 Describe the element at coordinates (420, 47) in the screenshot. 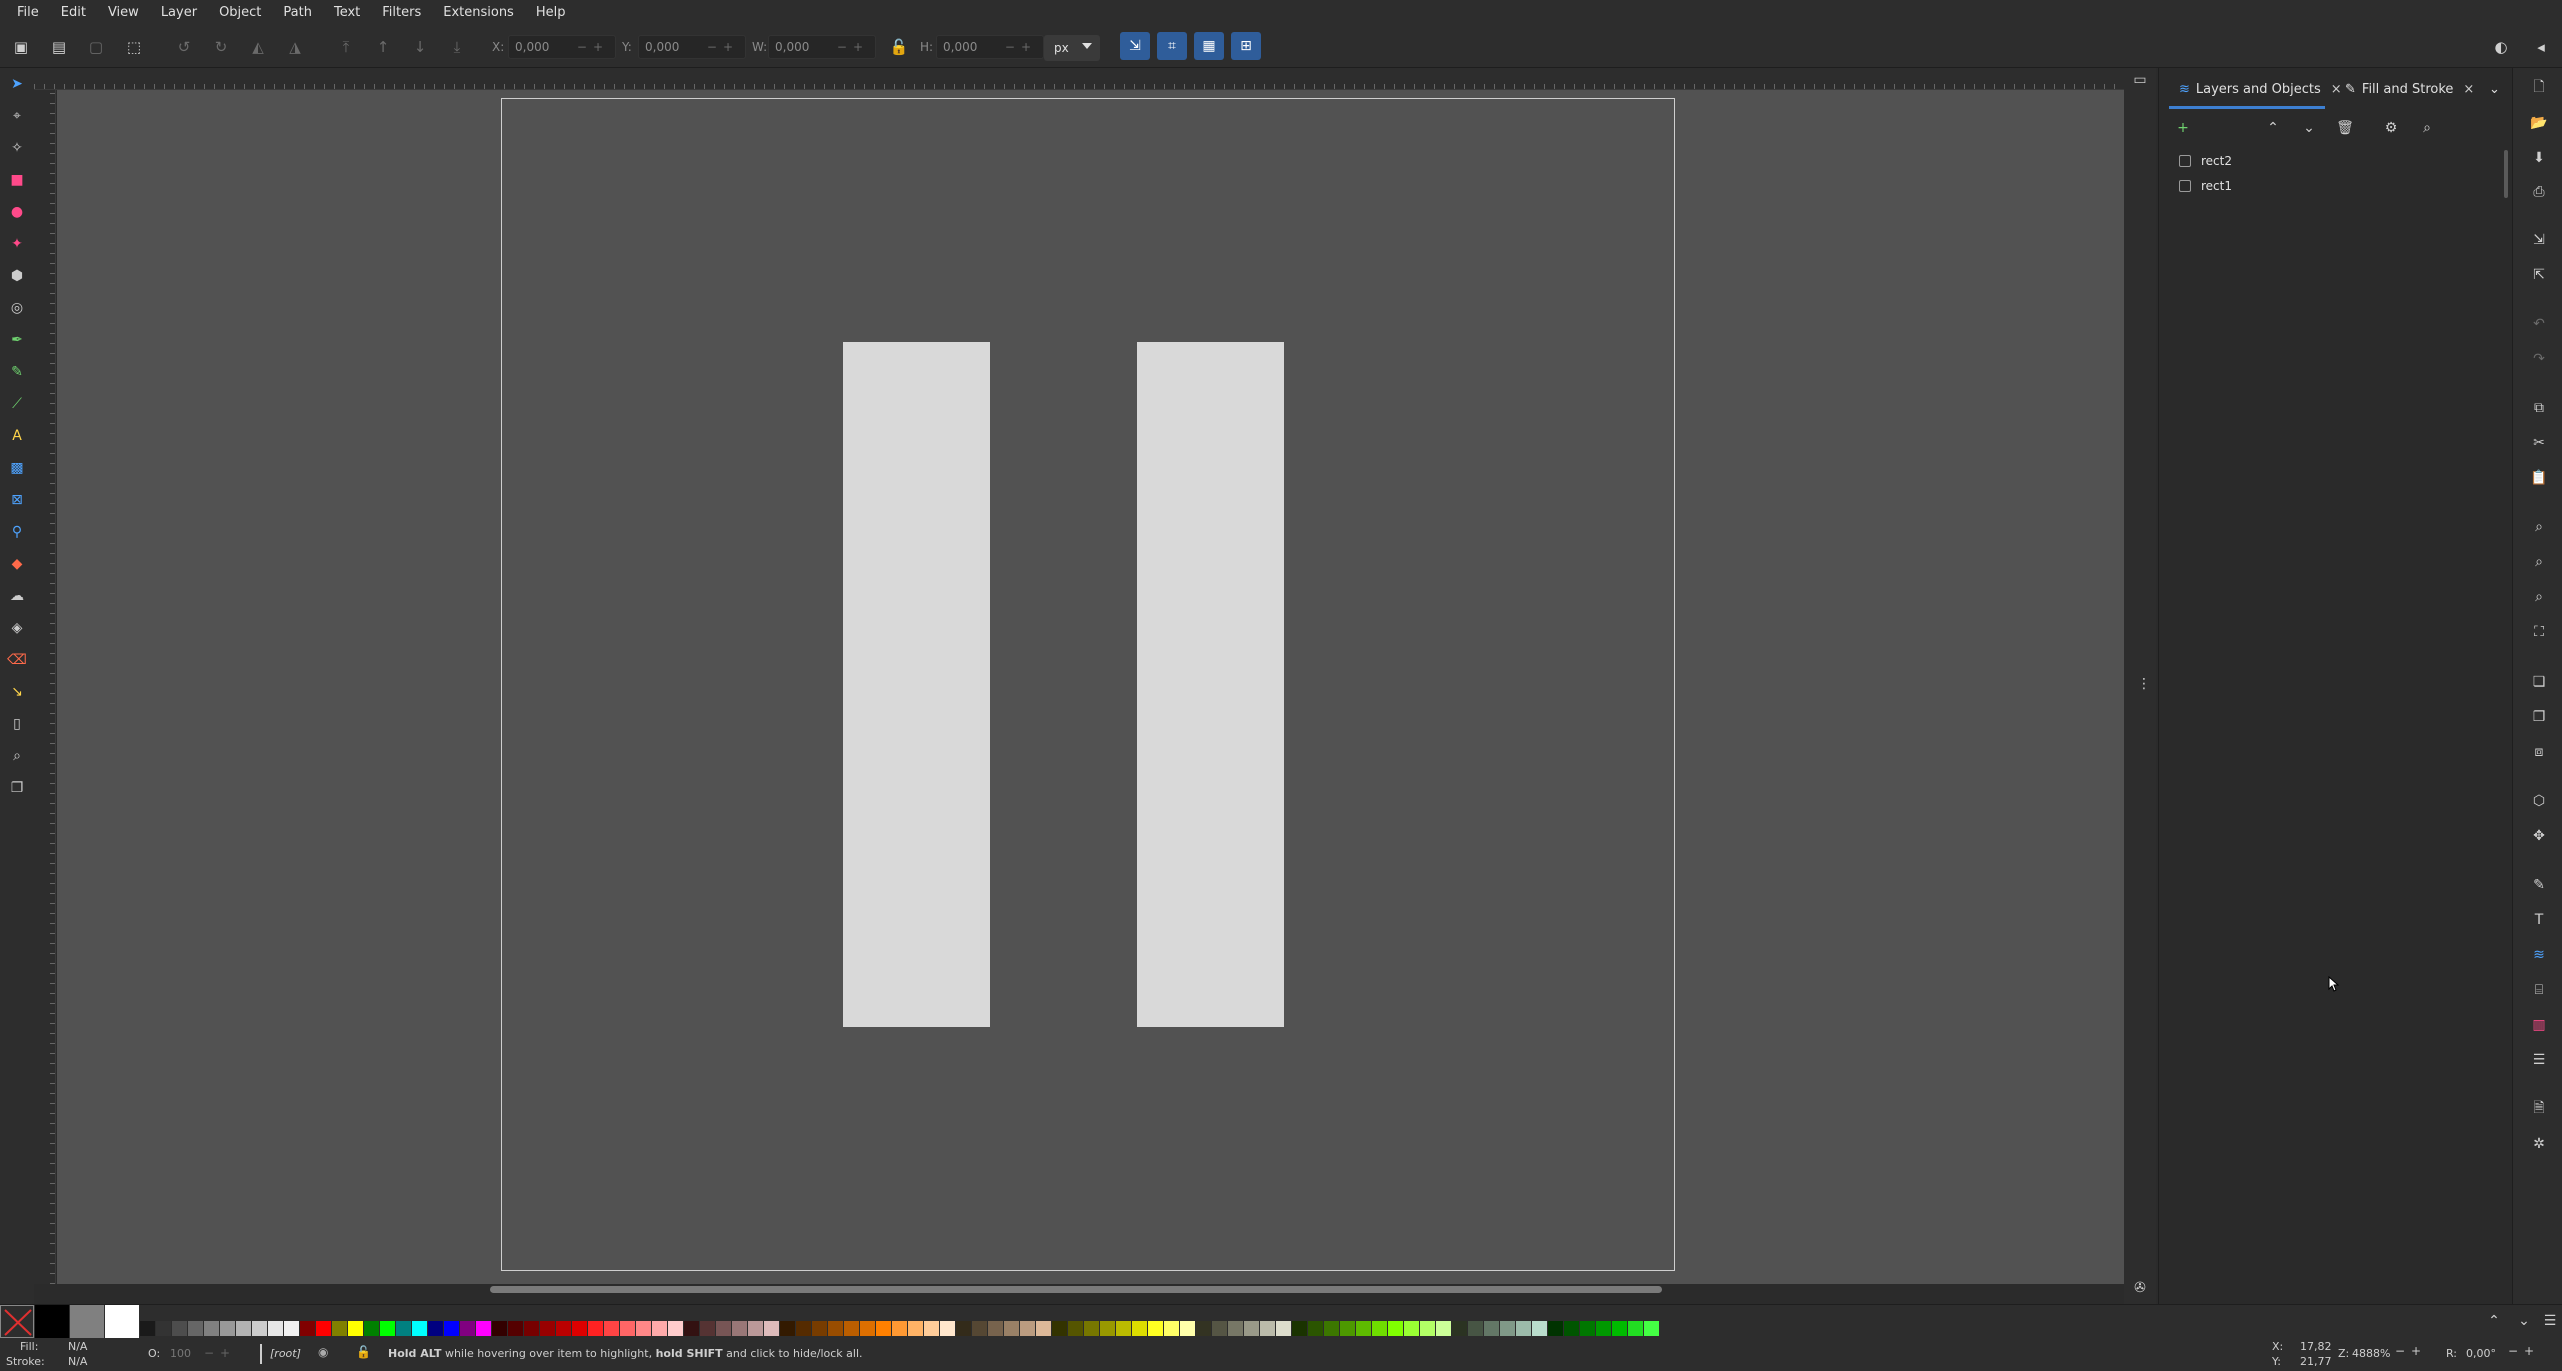

I see `lower-icon: ↓` at that location.